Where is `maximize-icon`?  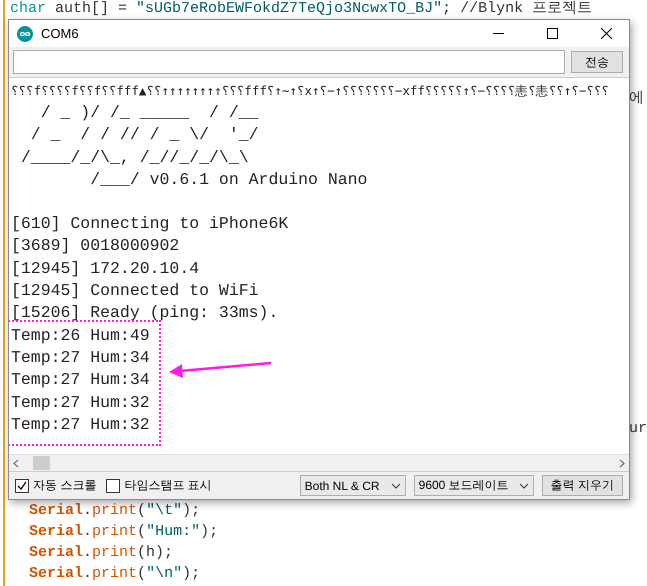
maximize-icon is located at coordinates (552, 33).